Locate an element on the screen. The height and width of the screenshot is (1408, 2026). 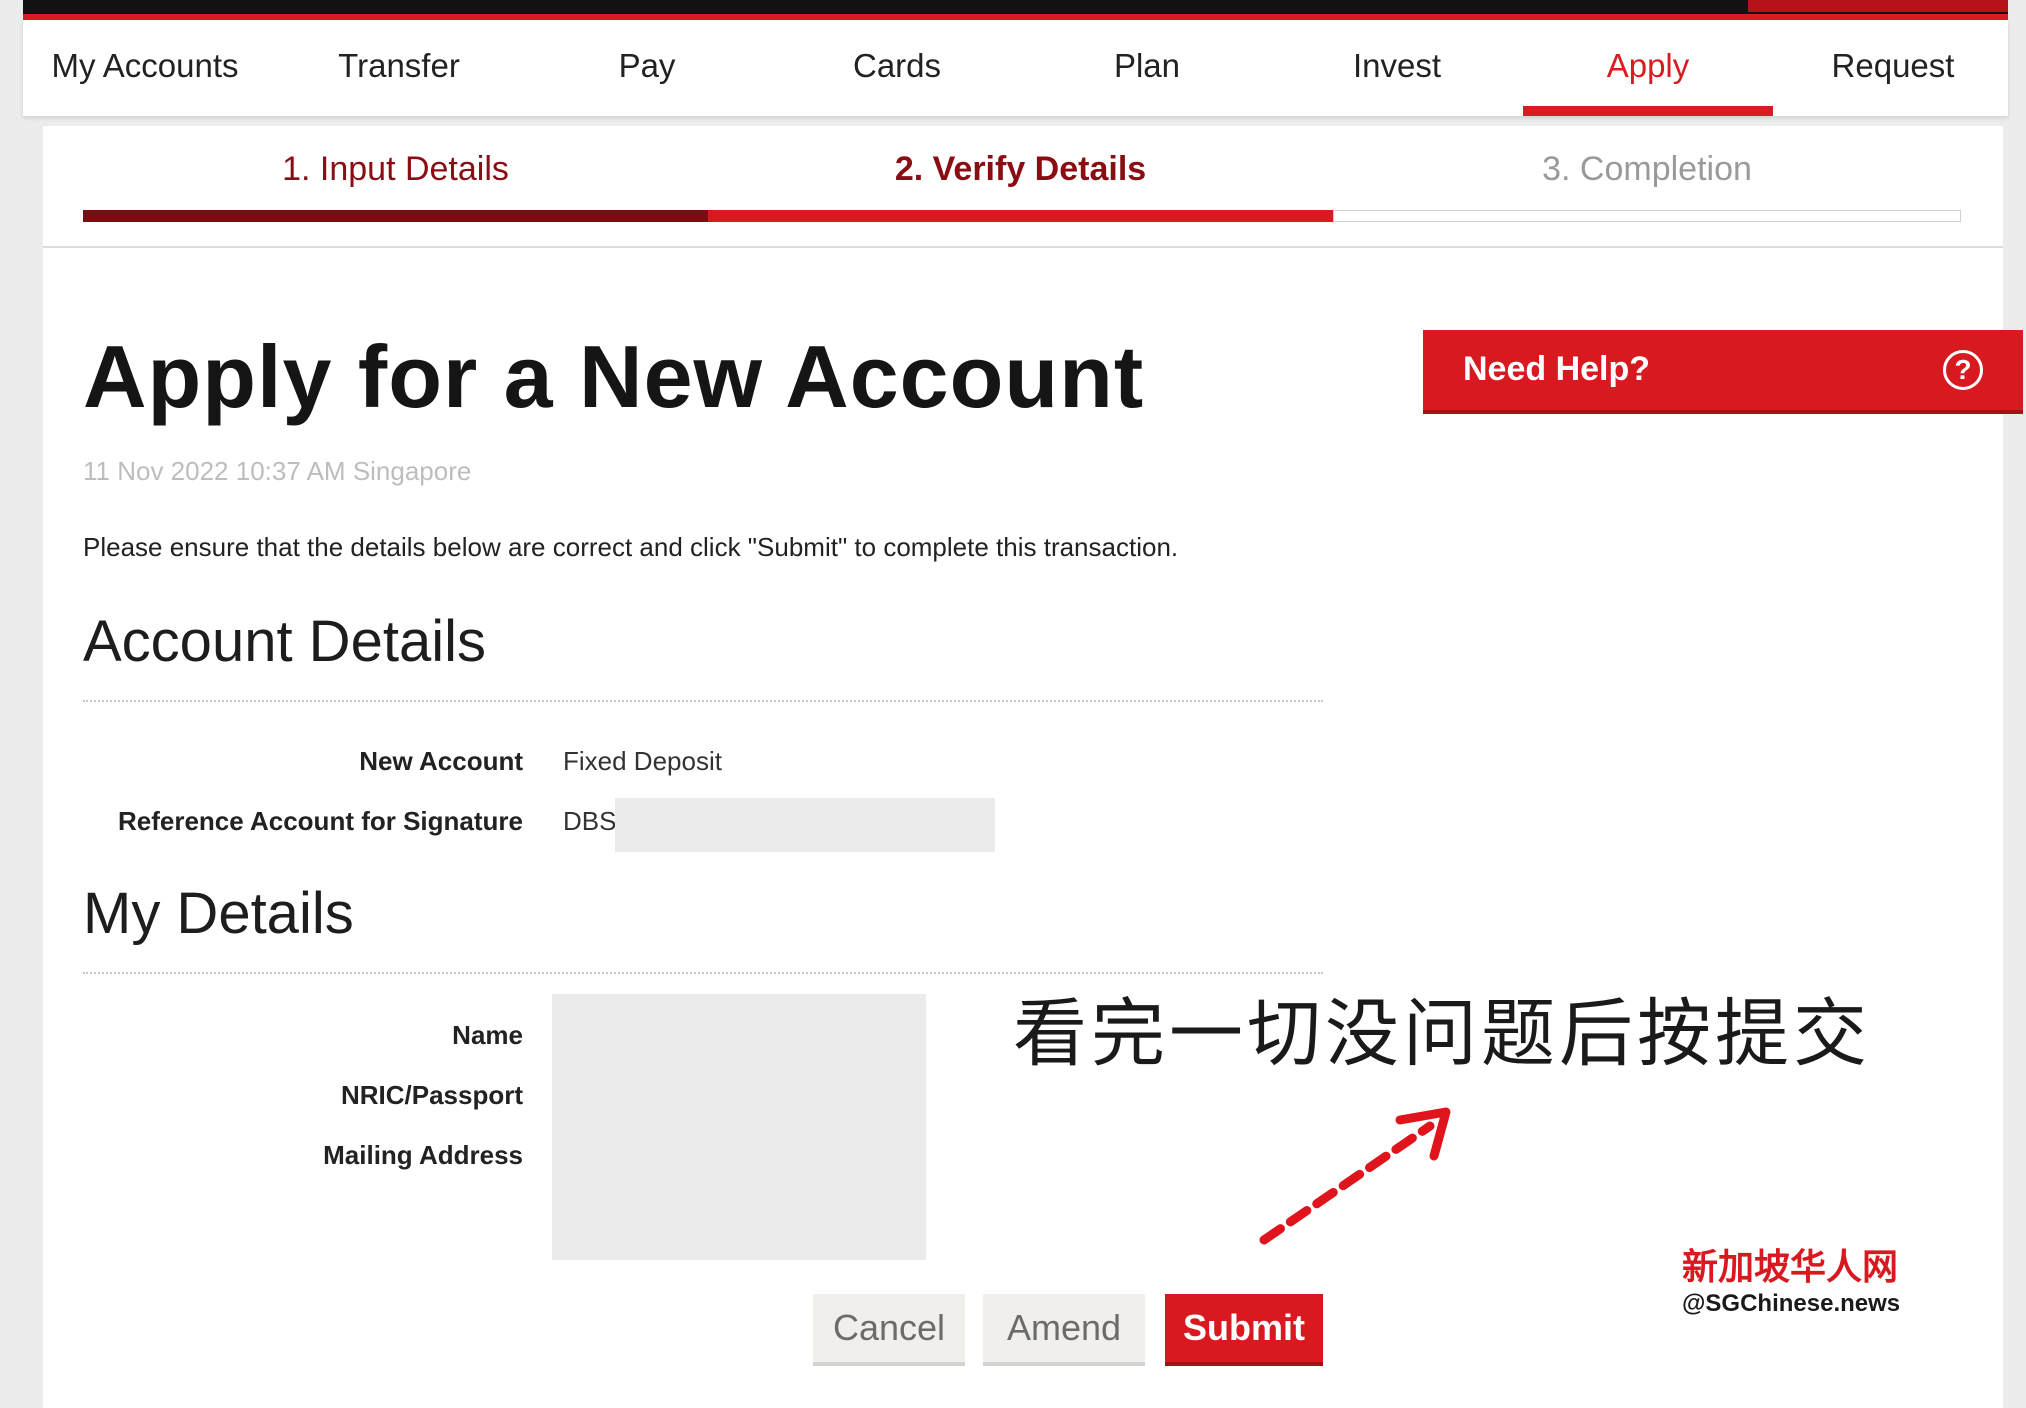
name-label: Name is located at coordinates (487, 1035).